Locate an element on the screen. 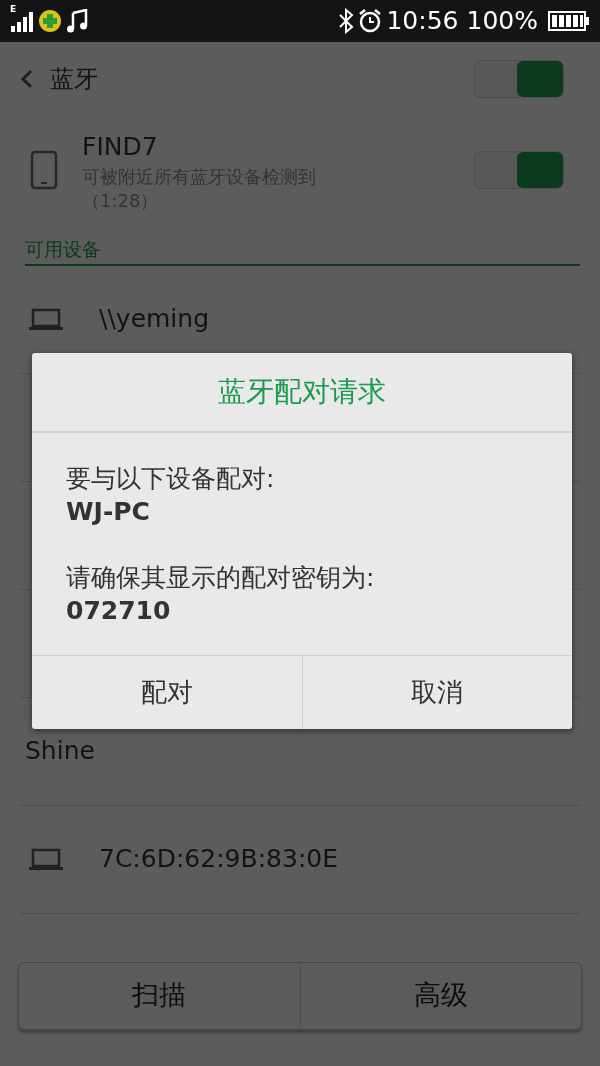 The width and height of the screenshot is (600, 1066). device-name: \\yeming is located at coordinates (152, 319).